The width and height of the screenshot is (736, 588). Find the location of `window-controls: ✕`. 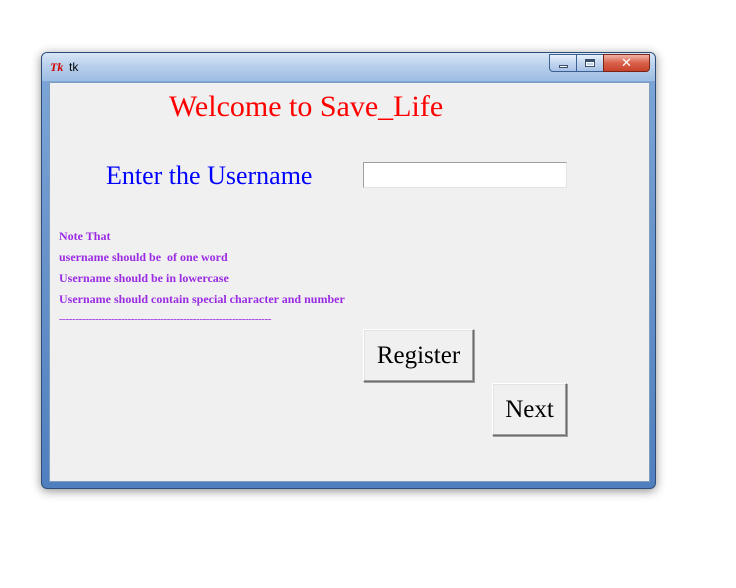

window-controls: ✕ is located at coordinates (599, 63).